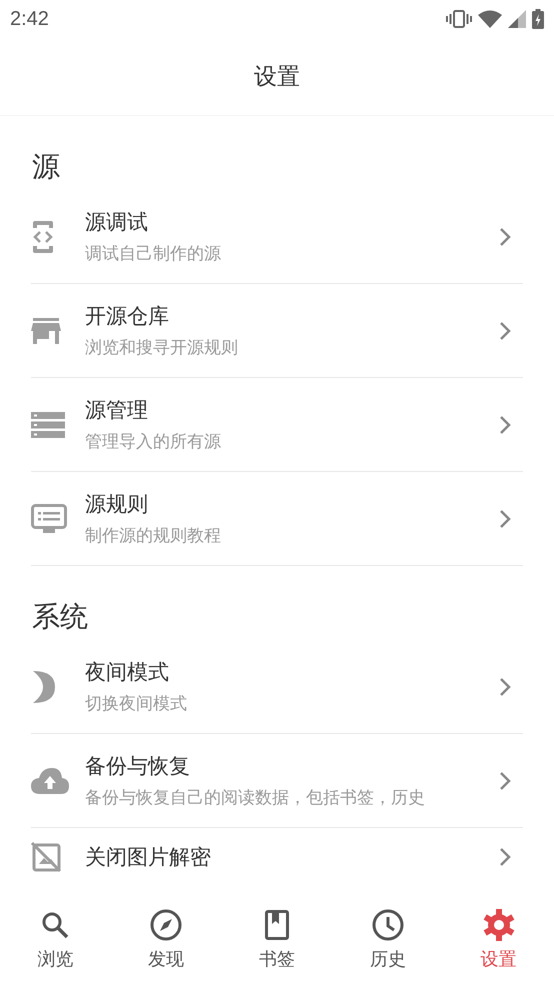 Image resolution: width=554 pixels, height=984 pixels. What do you see at coordinates (388, 924) in the screenshot?
I see `clock-icon` at bounding box center [388, 924].